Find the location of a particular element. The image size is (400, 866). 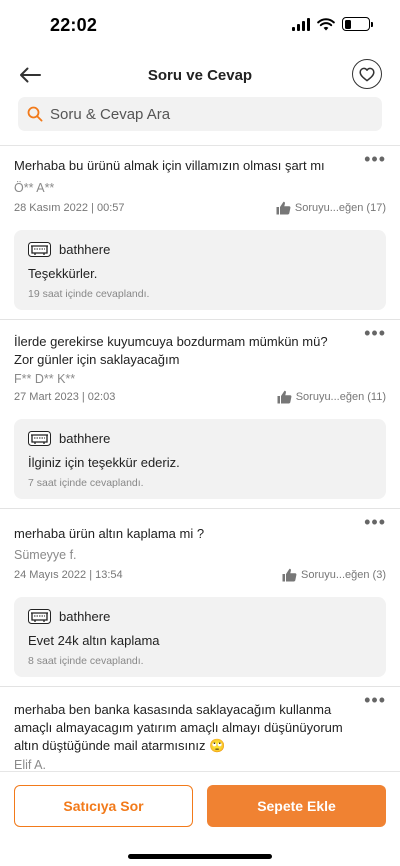

search-bar is located at coordinates (200, 114).